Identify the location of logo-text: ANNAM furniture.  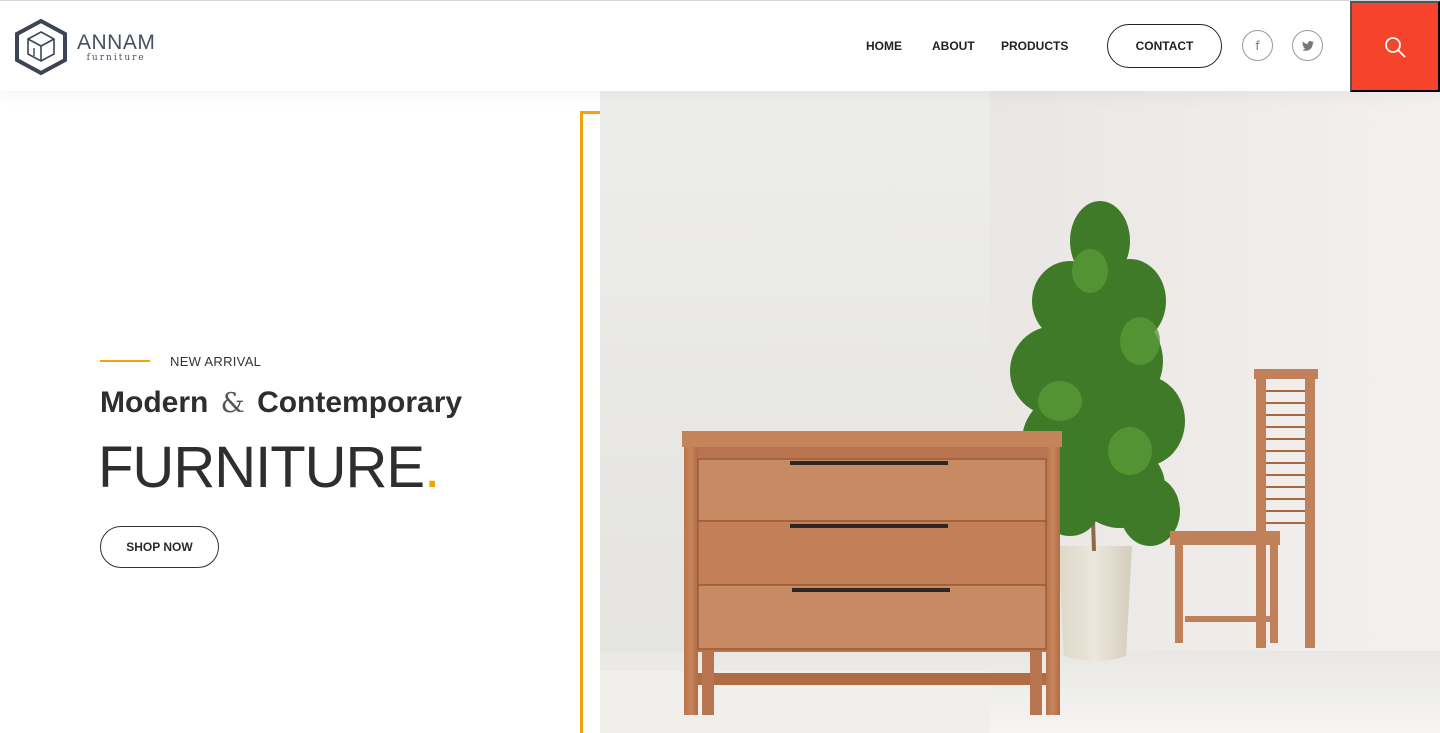
(116, 47).